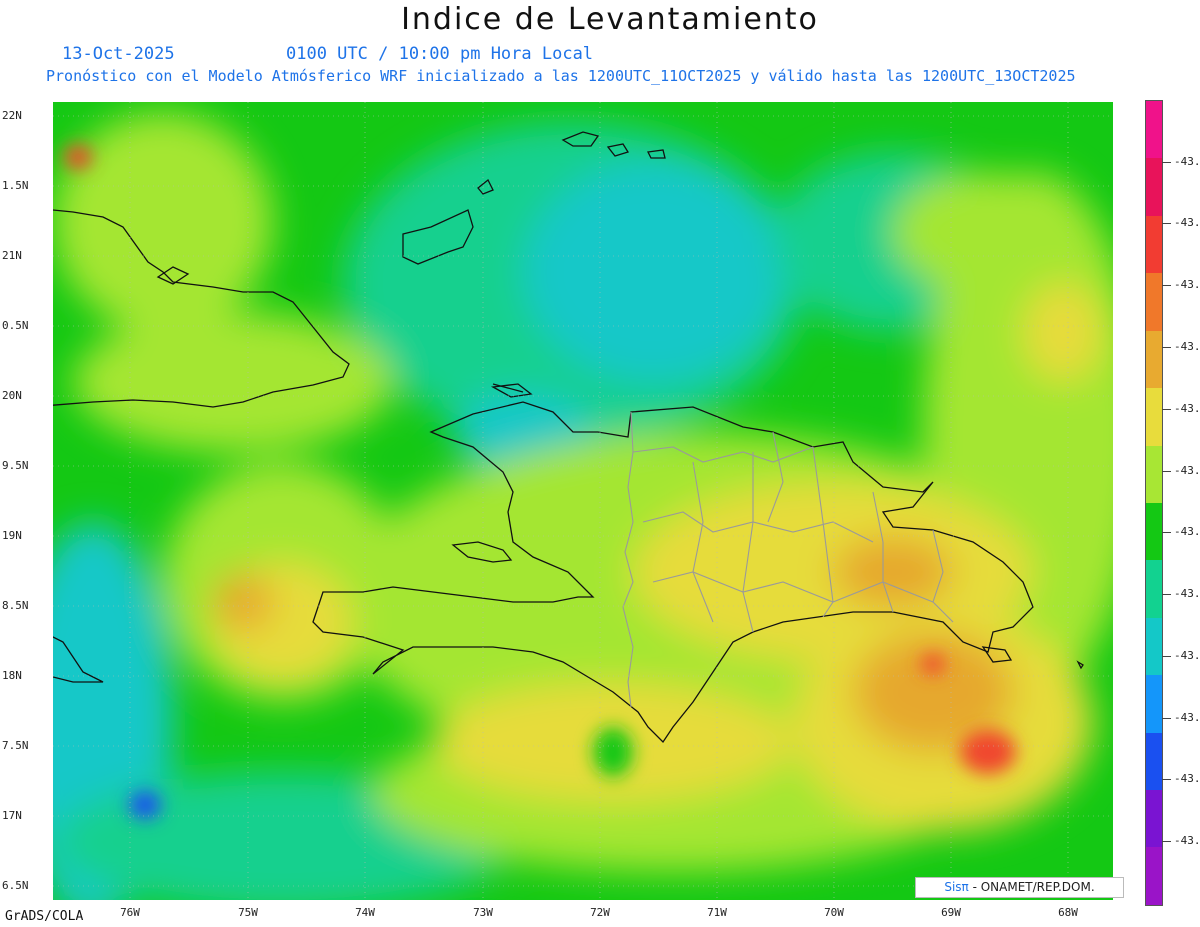 The width and height of the screenshot is (1200, 927). I want to click on field-cyan-north, so click(653, 272).